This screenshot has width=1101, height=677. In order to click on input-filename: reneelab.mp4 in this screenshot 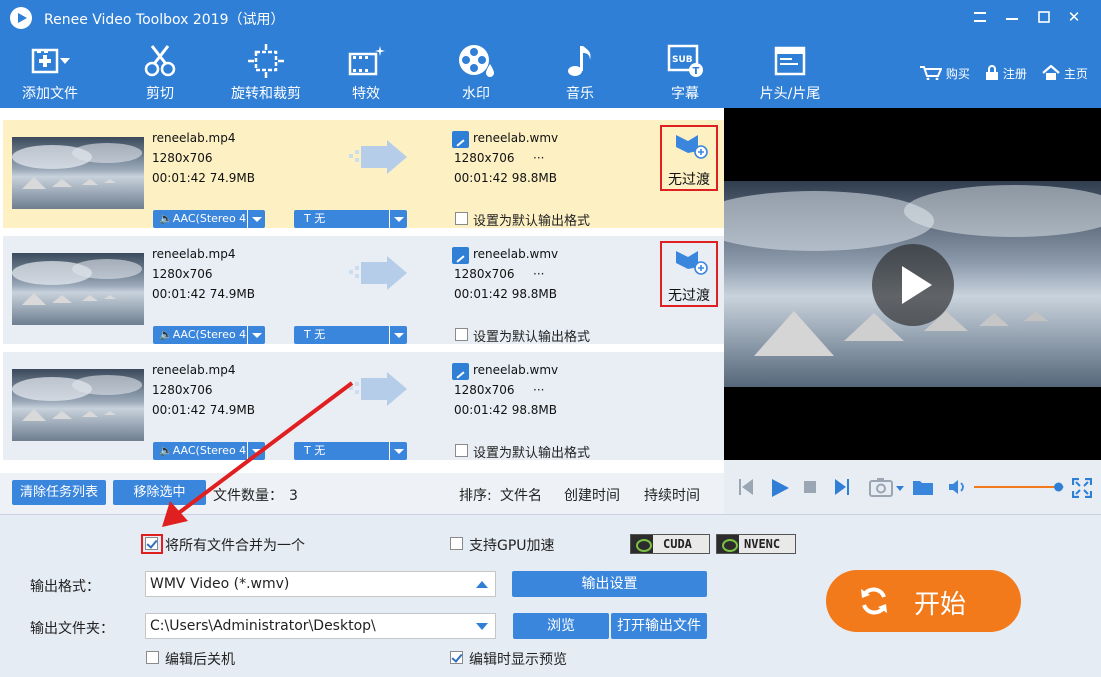, I will do `click(194, 370)`.